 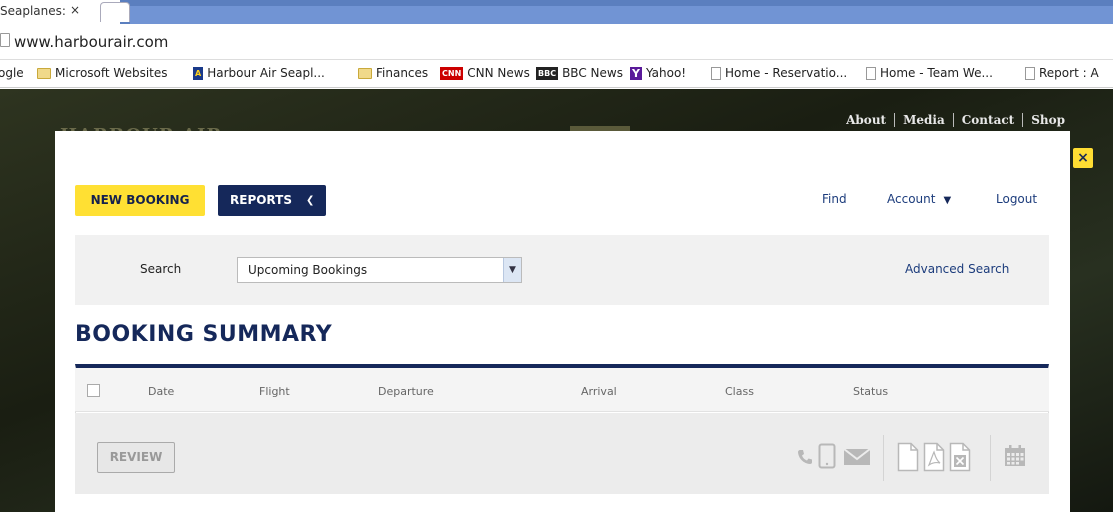 I want to click on bookmark-yahoo: Y Yahoo!, so click(x=658, y=73).